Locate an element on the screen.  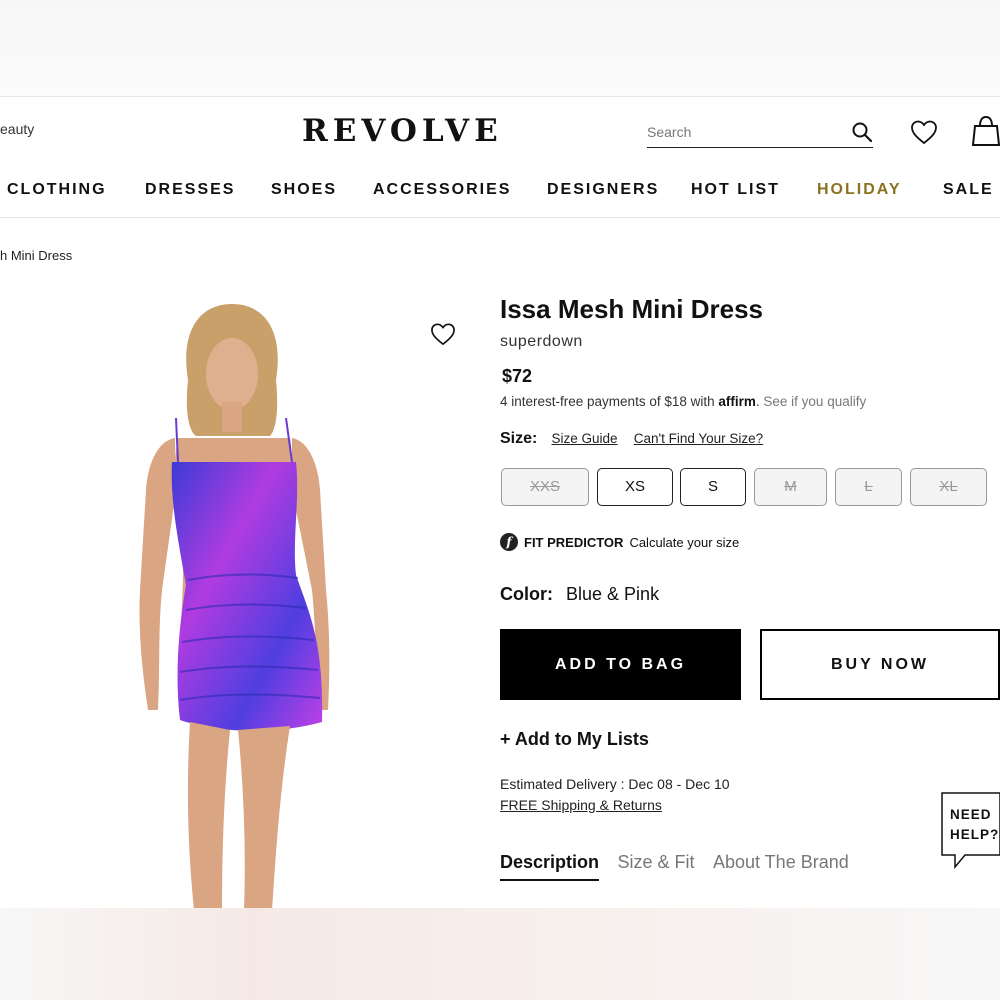
color-row: Color: Blue & Pink is located at coordinates (579, 594).